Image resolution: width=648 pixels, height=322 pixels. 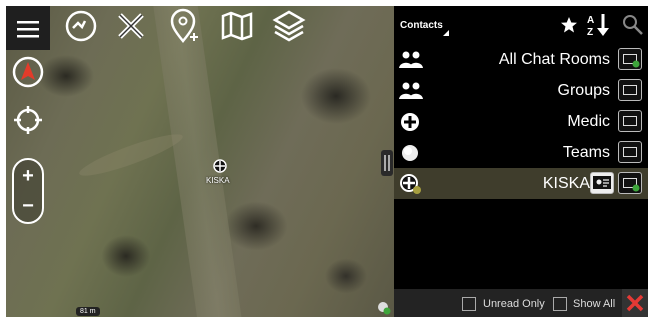 What do you see at coordinates (588, 121) in the screenshot?
I see `contact-label: Medic` at bounding box center [588, 121].